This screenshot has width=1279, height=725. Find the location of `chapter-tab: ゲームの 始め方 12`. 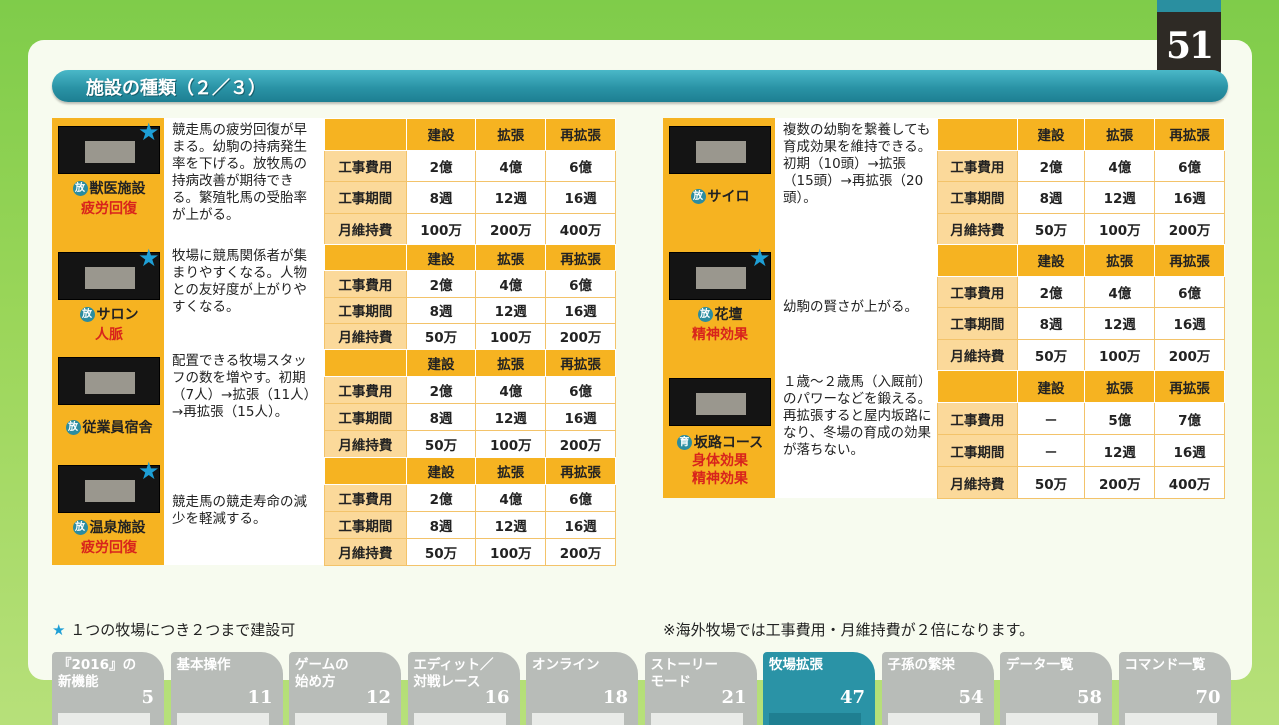

chapter-tab: ゲームの 始め方 12 is located at coordinates (345, 688).